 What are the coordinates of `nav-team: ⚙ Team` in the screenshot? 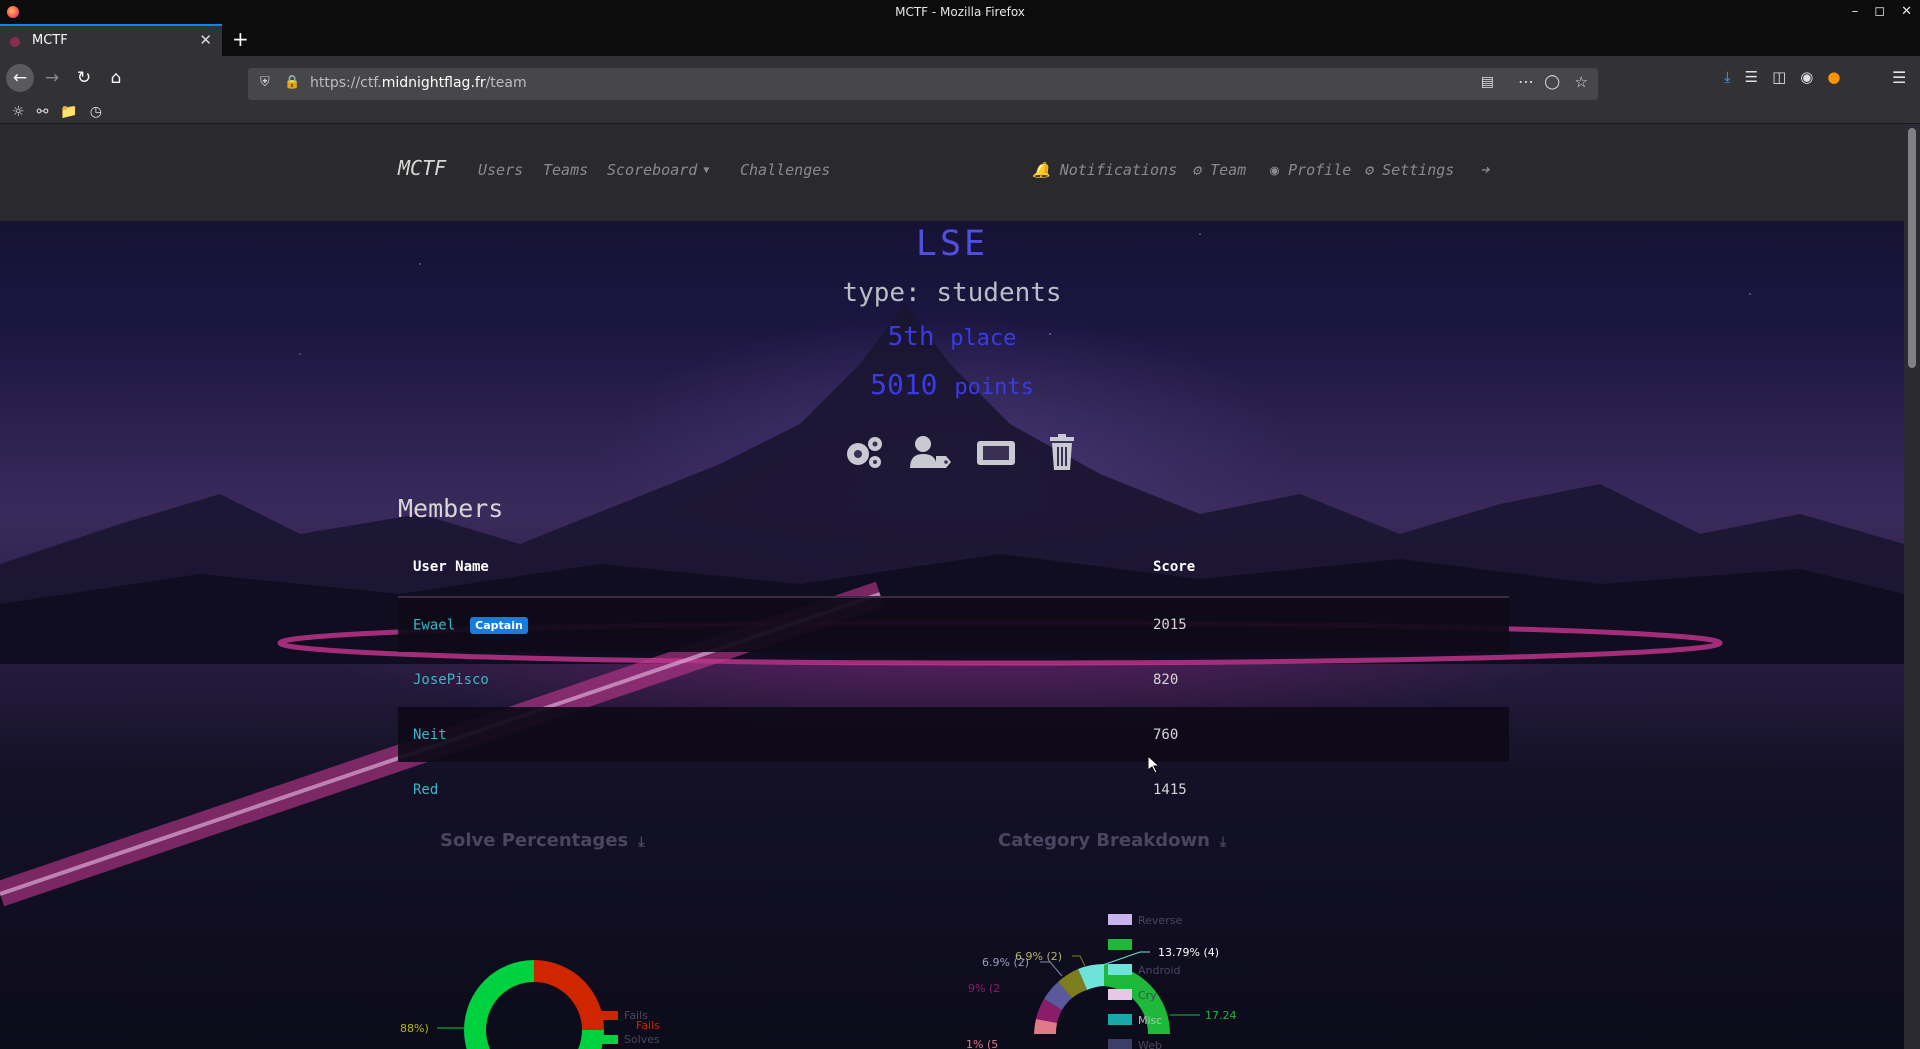 It's located at (1219, 170).